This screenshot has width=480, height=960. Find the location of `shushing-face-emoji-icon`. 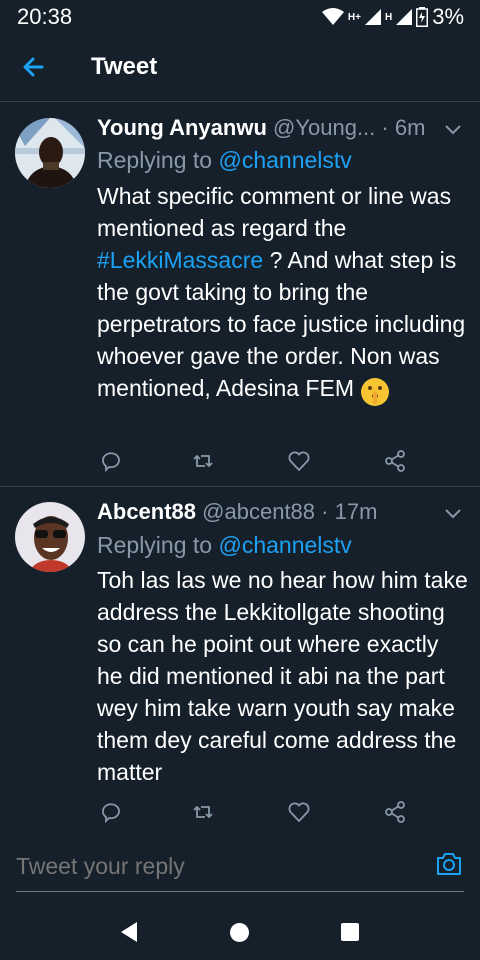

shushing-face-emoji-icon is located at coordinates (375, 391).